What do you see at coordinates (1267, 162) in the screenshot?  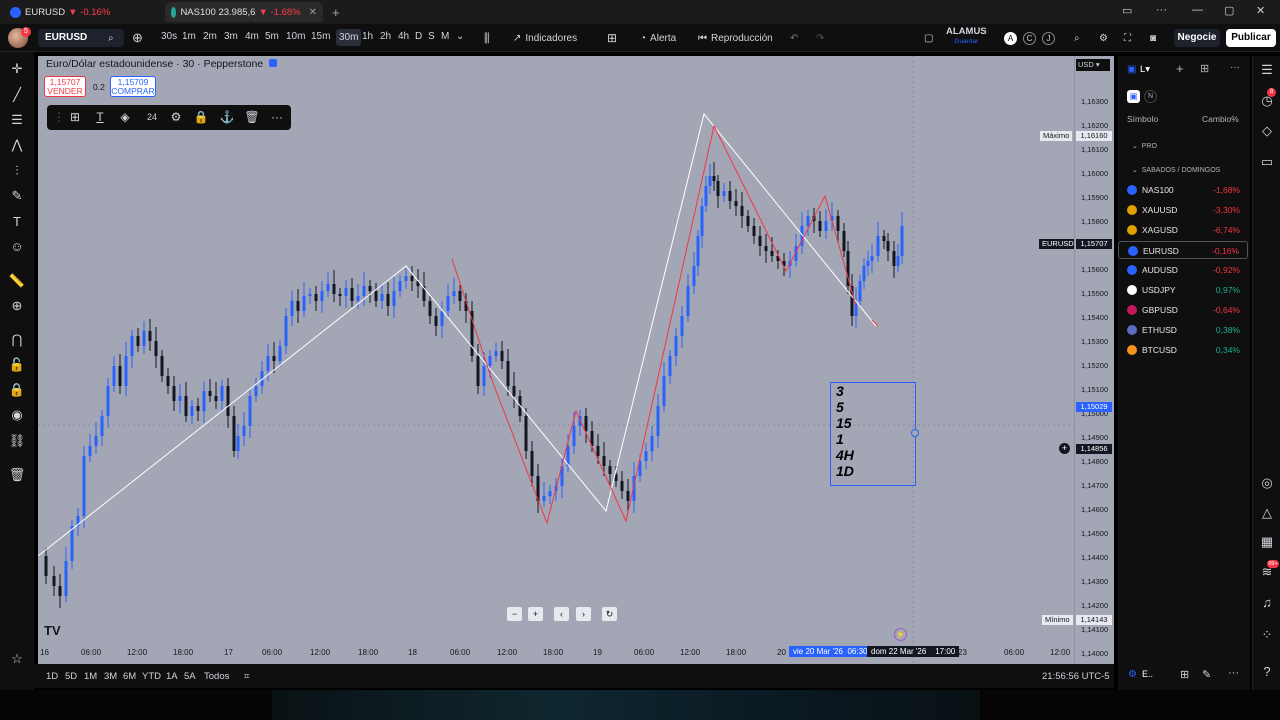 I see `chat-icon: ▭` at bounding box center [1267, 162].